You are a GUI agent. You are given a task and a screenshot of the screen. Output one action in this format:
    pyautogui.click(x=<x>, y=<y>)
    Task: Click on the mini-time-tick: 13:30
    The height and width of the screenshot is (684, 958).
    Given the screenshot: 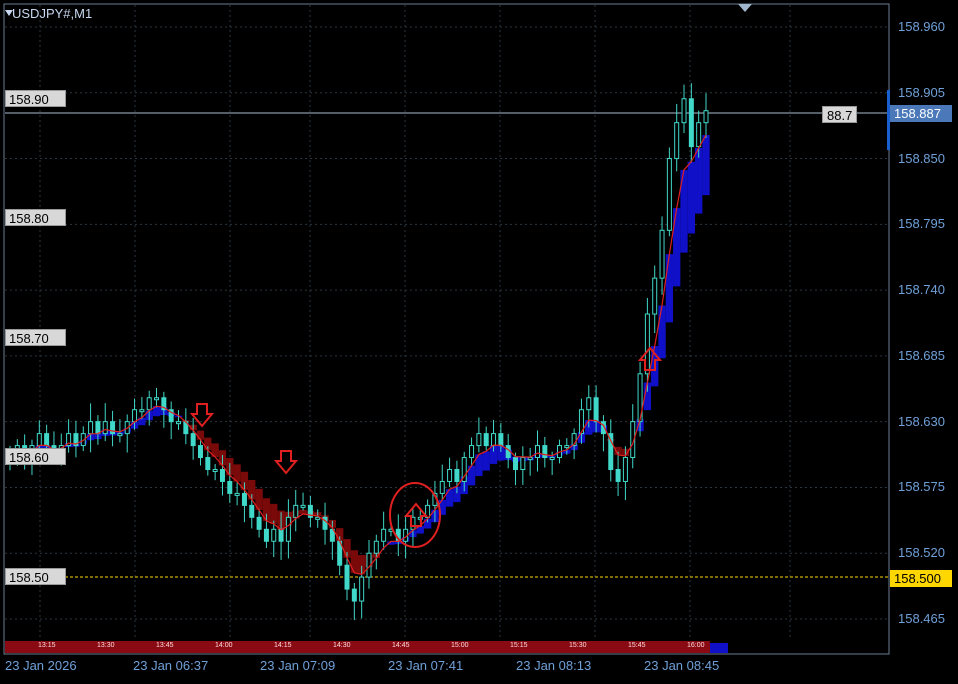 What is the action you would take?
    pyautogui.click(x=106, y=645)
    